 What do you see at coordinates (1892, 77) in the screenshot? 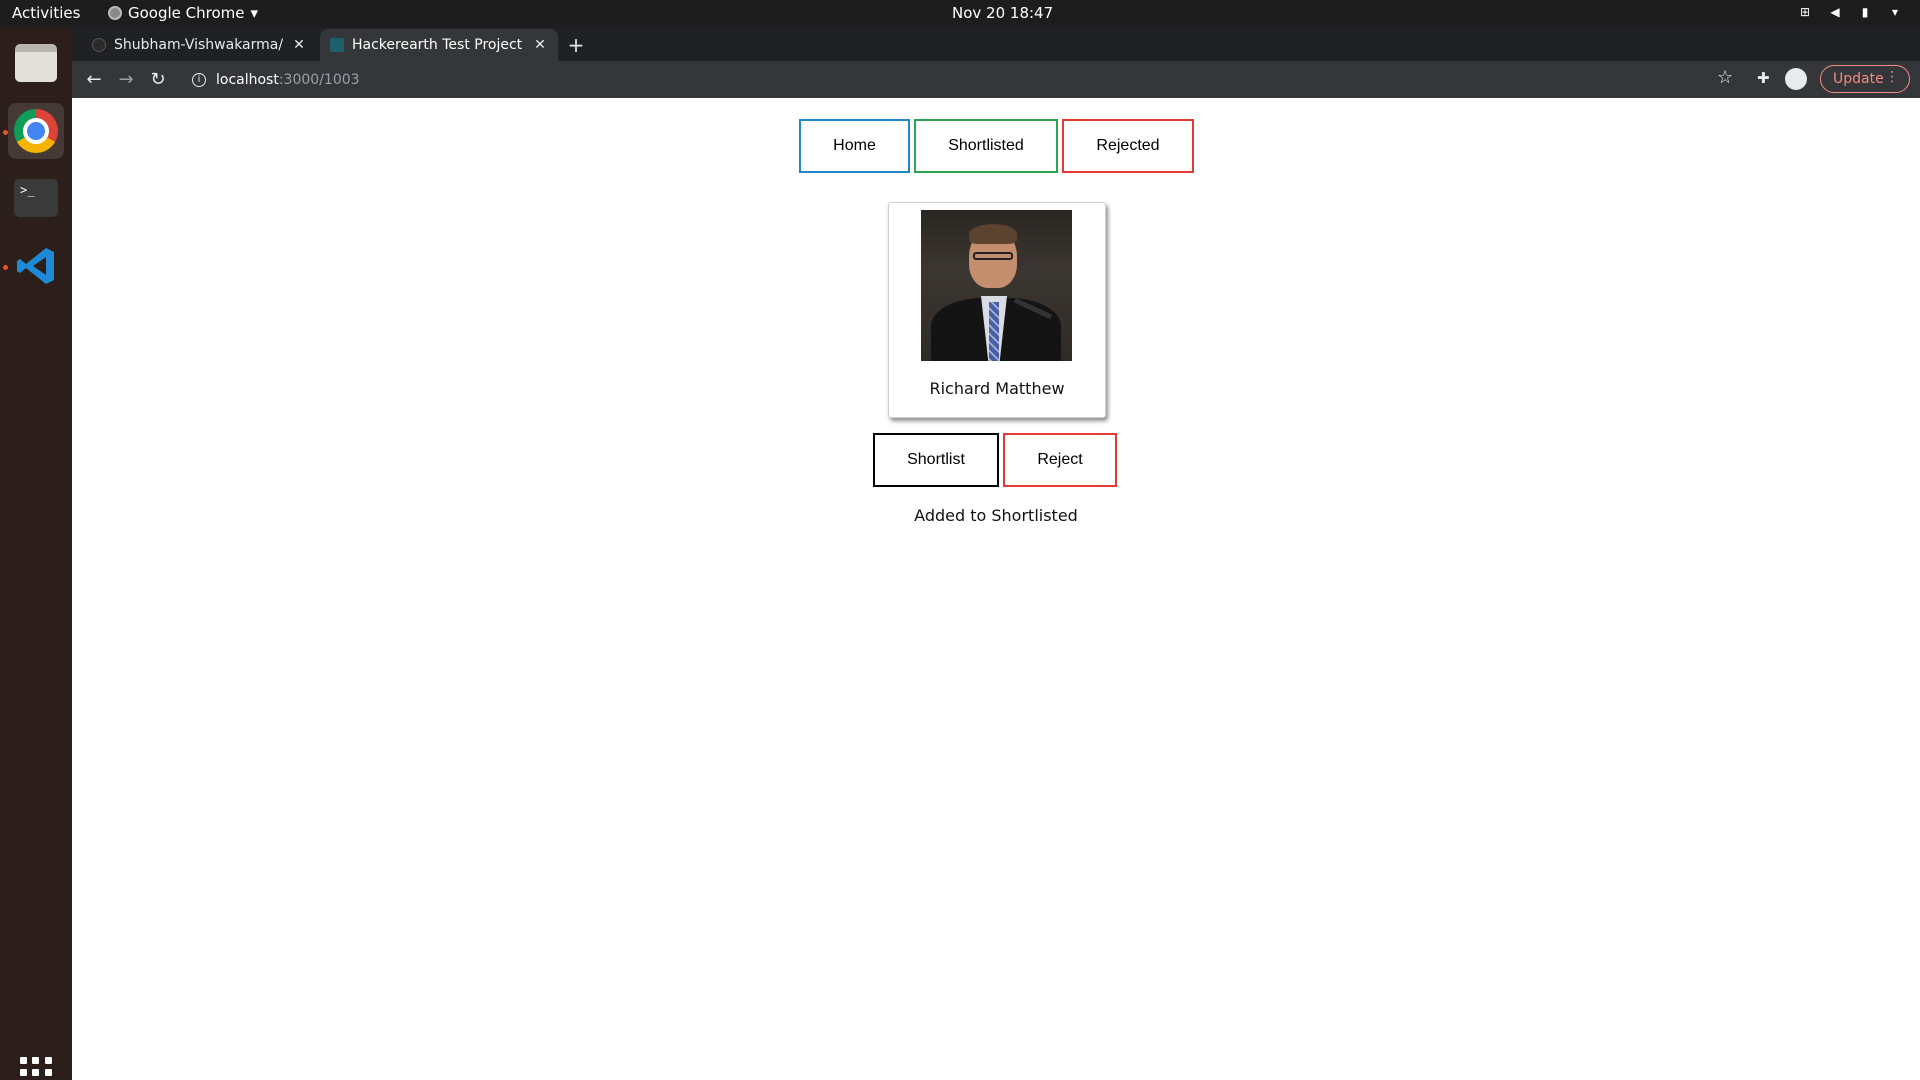
I see `more-menu-icon: ⋮` at bounding box center [1892, 77].